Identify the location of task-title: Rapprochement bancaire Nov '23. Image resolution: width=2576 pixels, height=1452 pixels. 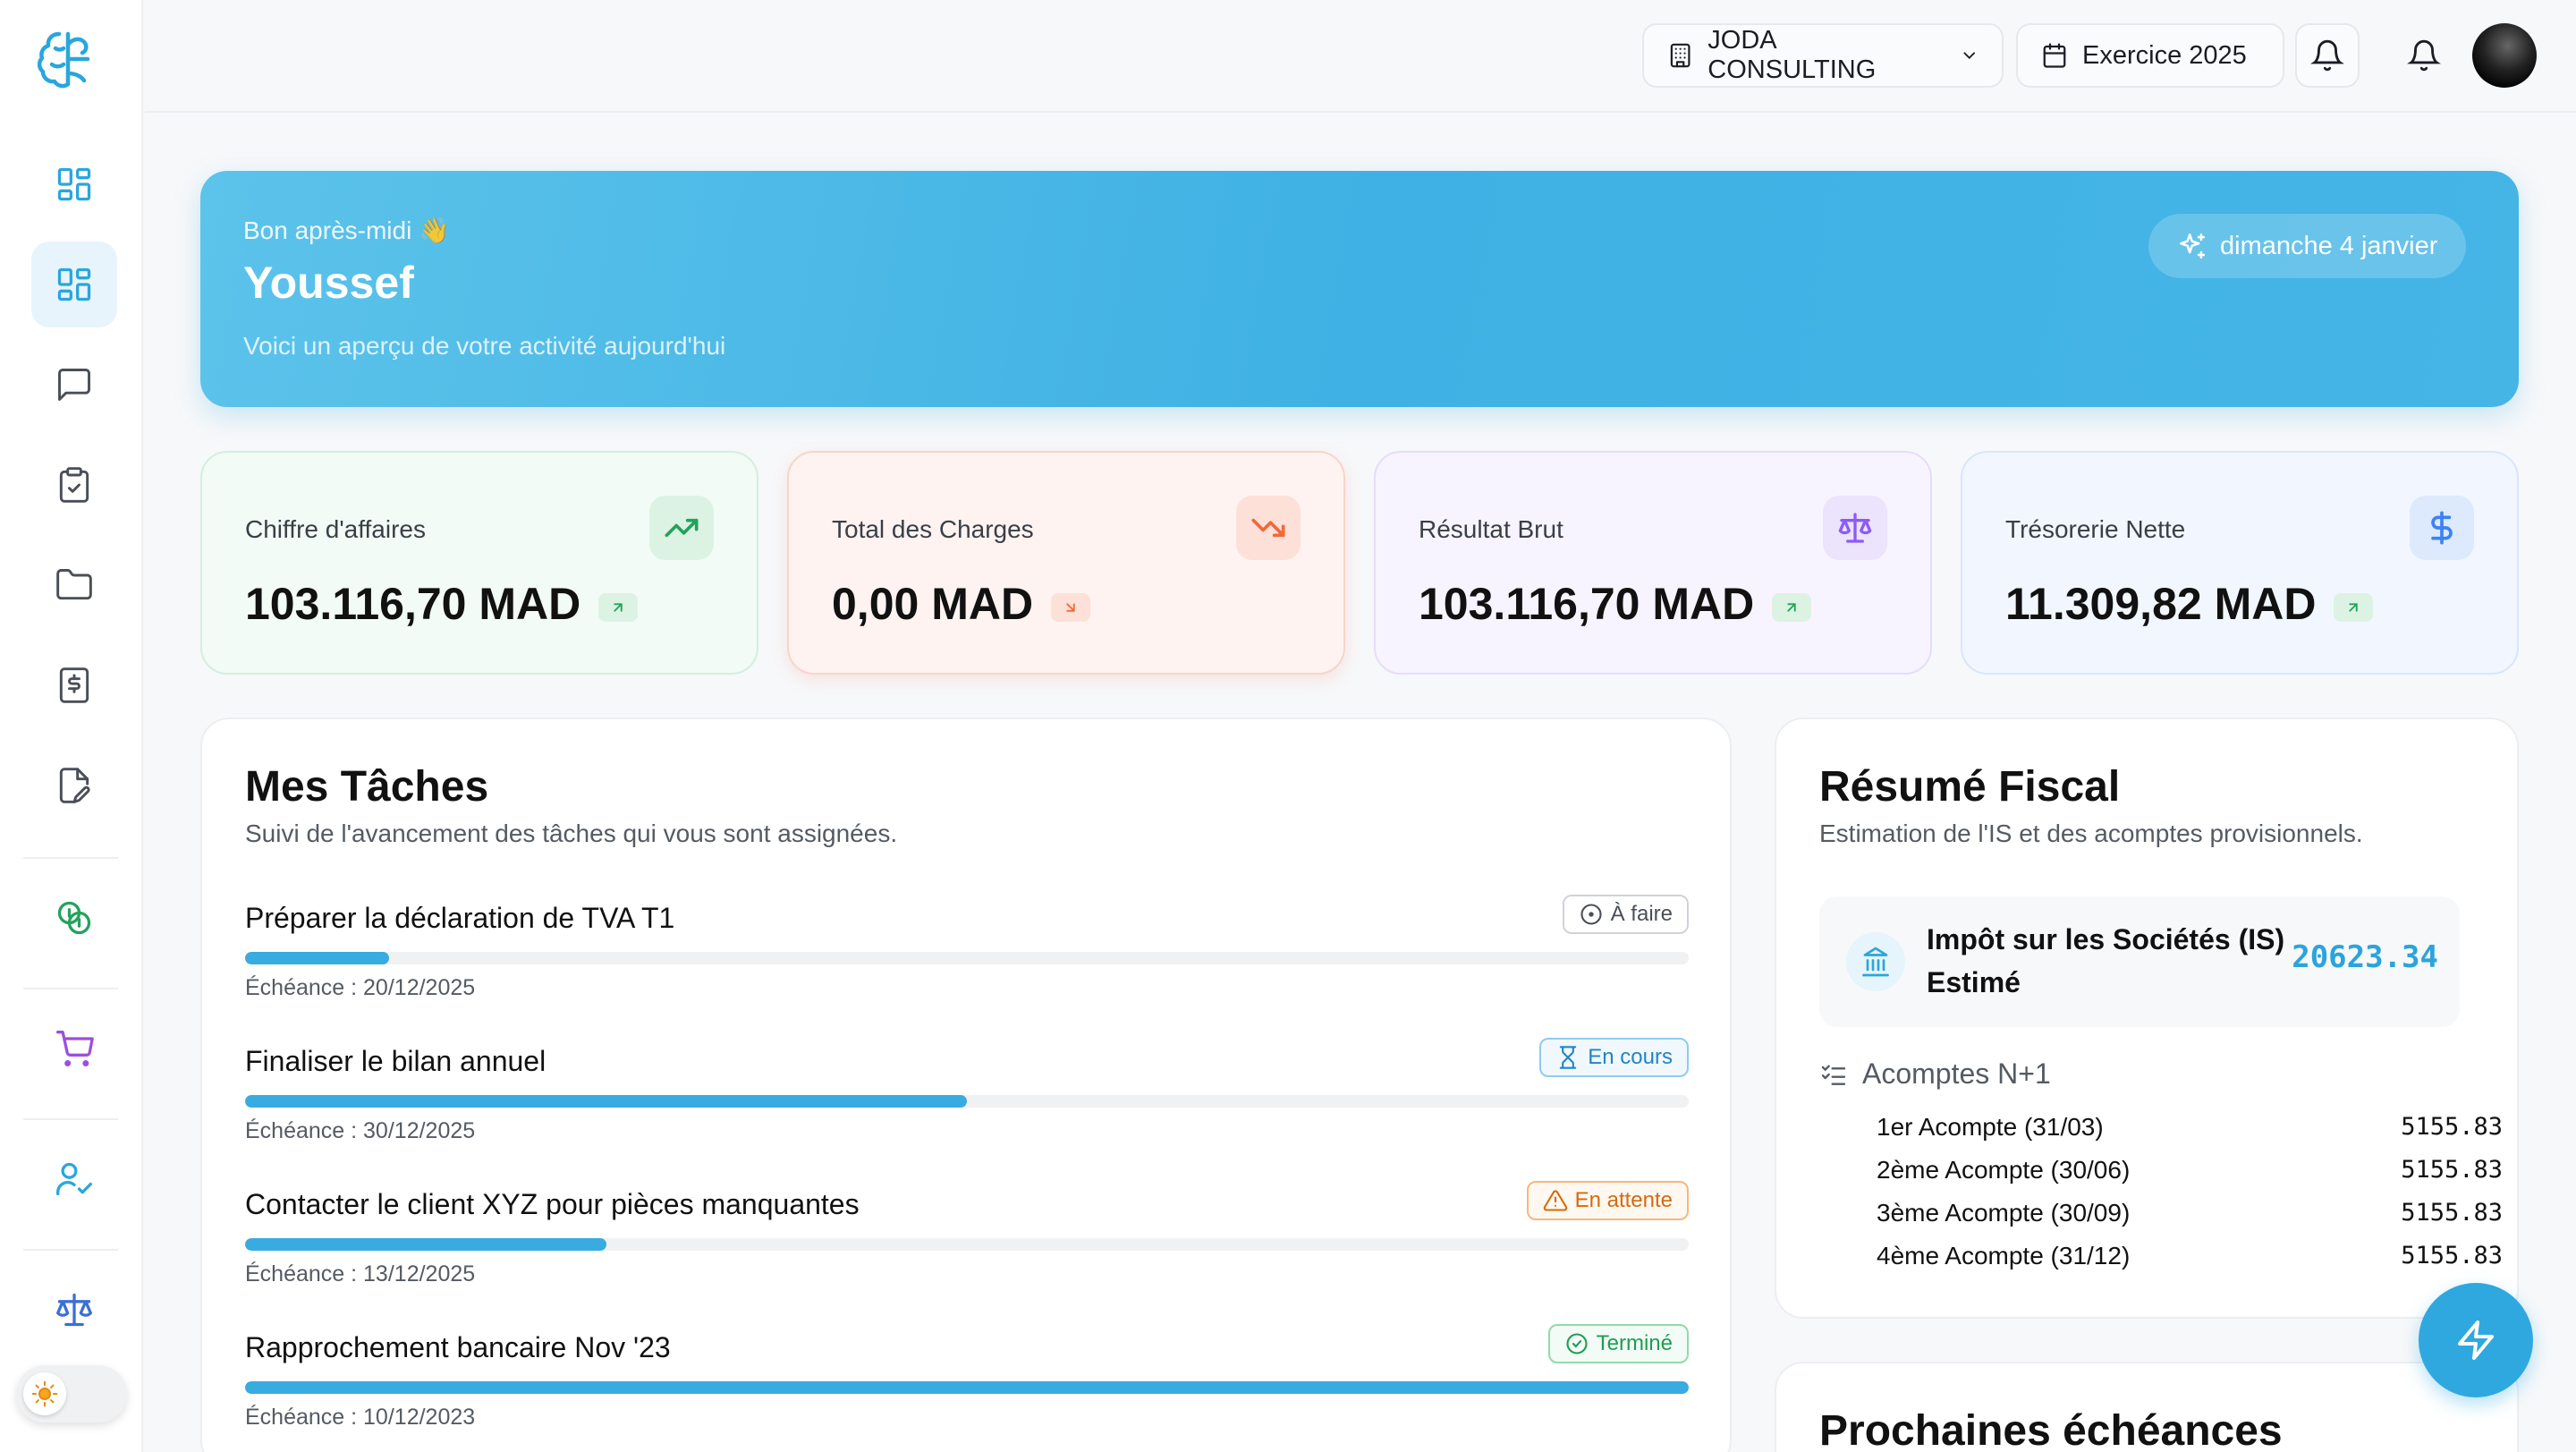
(458, 1347).